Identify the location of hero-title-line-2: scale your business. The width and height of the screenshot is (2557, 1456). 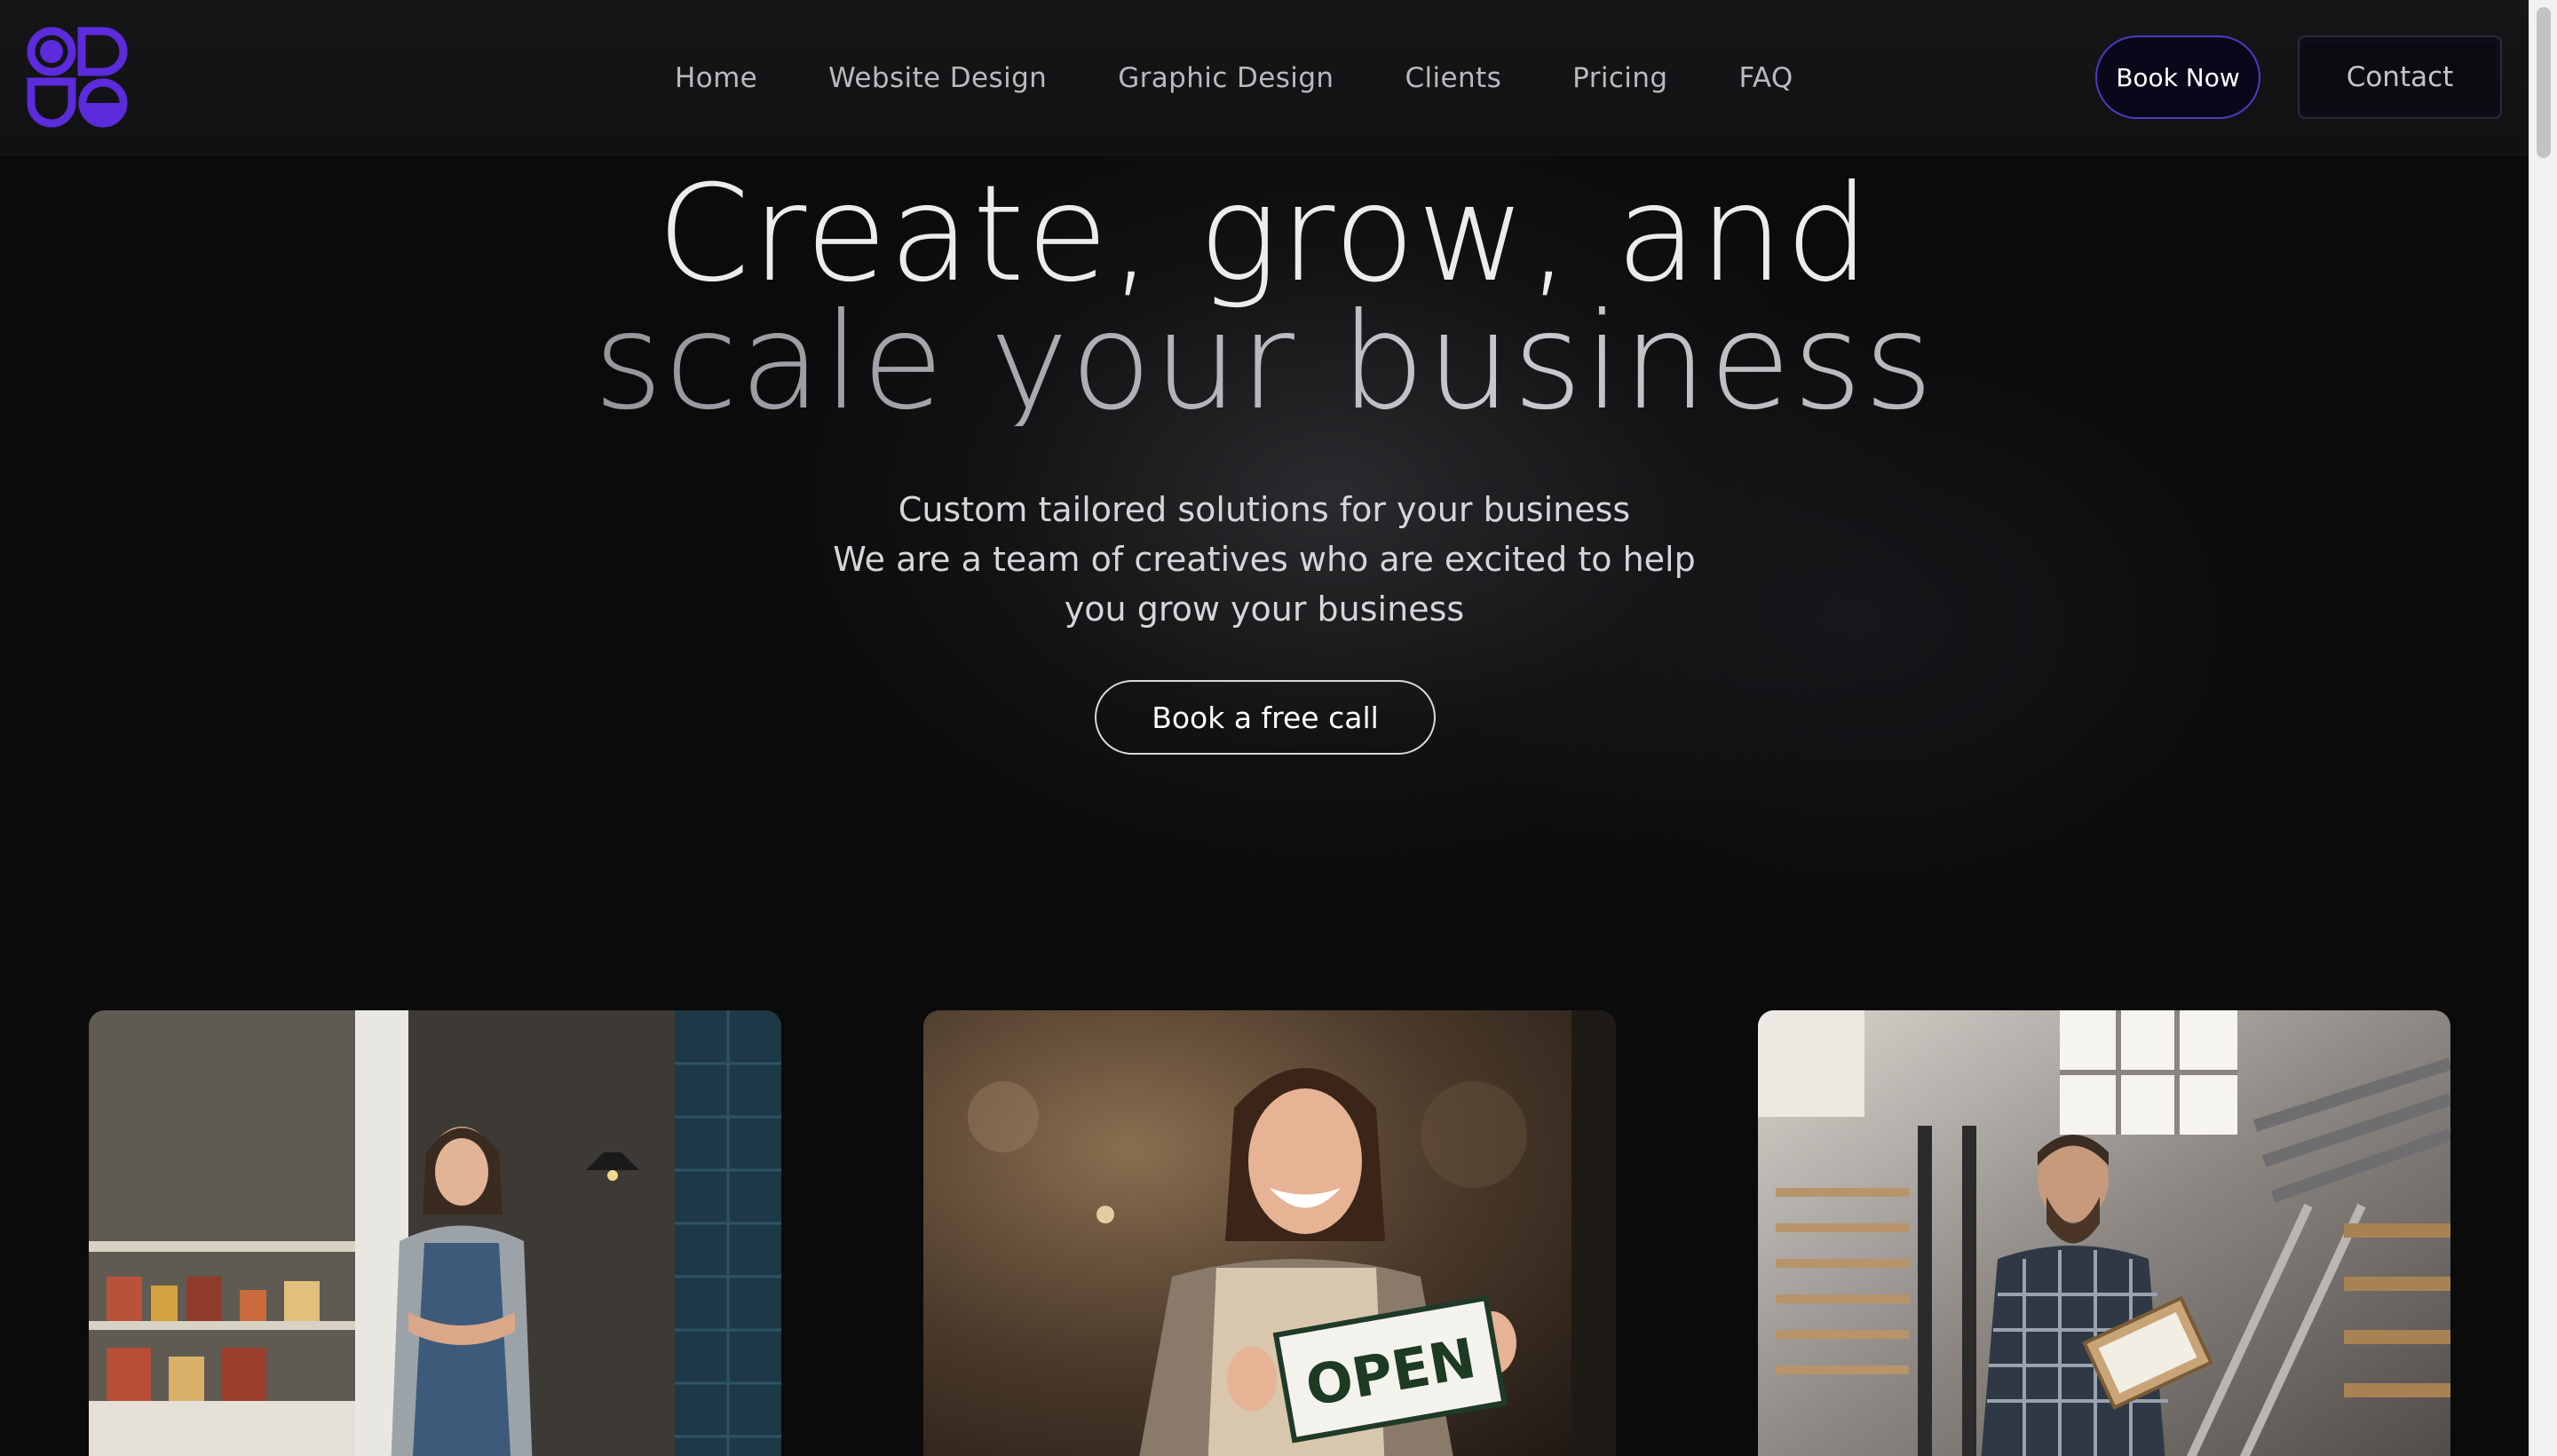
(1264, 362).